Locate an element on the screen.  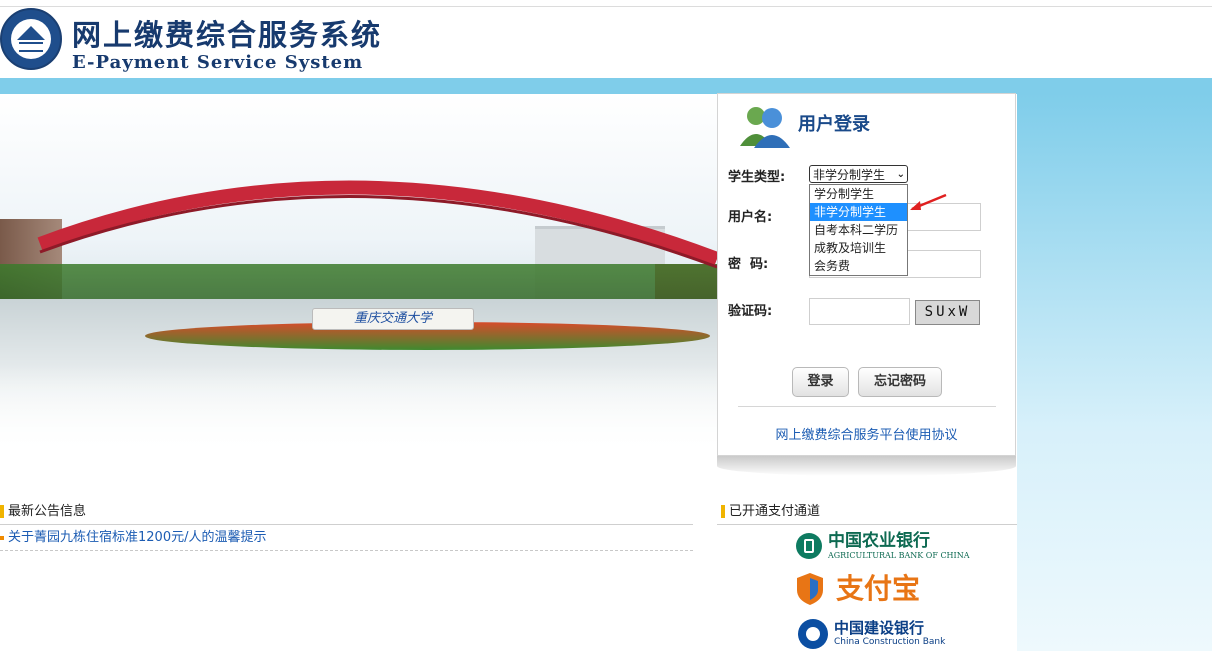
alipay-name: 支付宝 is located at coordinates (878, 588).